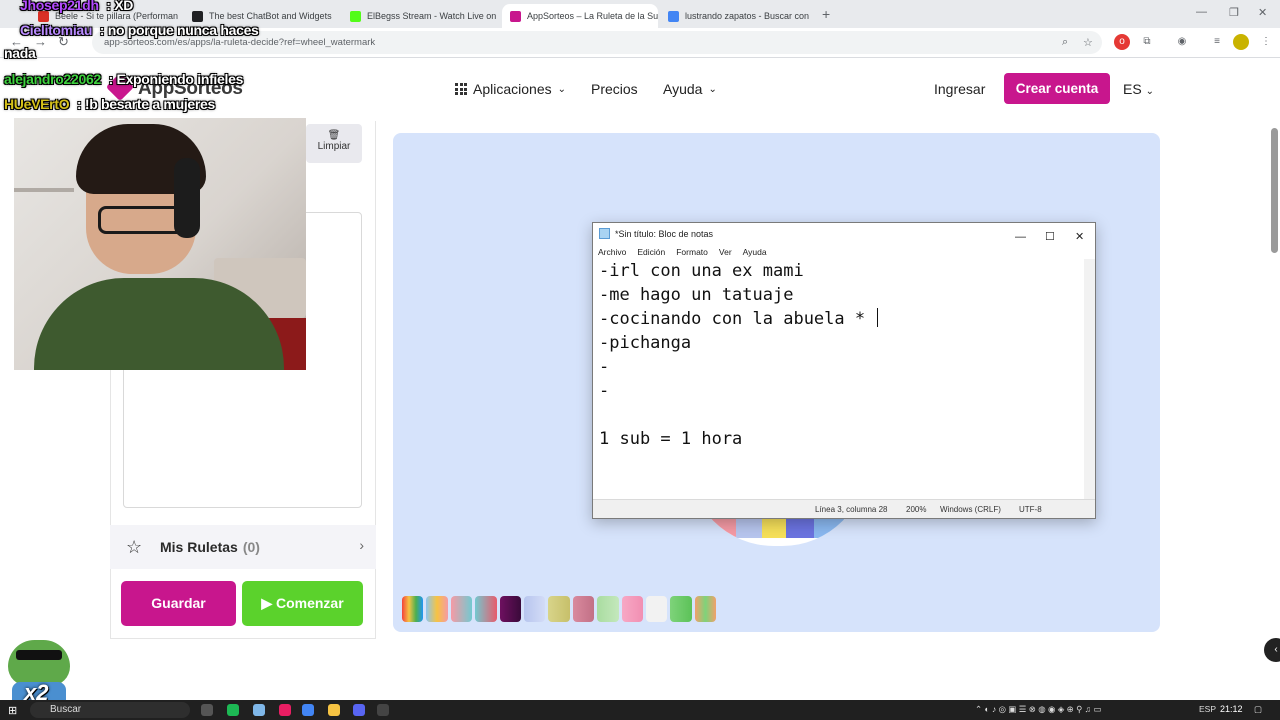  What do you see at coordinates (1266, 42) in the screenshot?
I see `browser-menu-icon: ⋮` at bounding box center [1266, 42].